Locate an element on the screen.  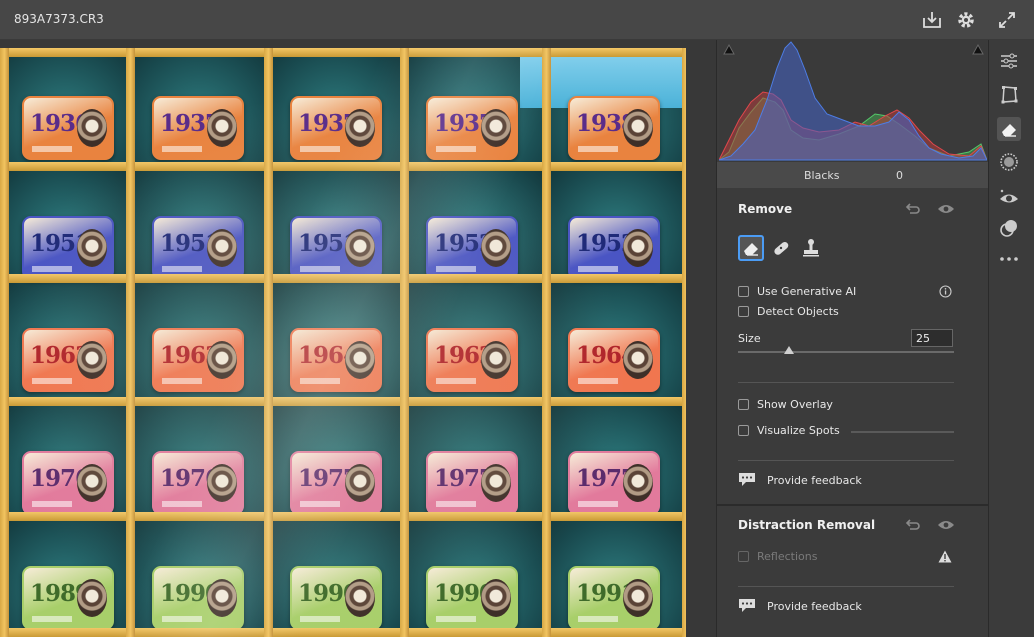
more-button is located at coordinates (1009, 259).